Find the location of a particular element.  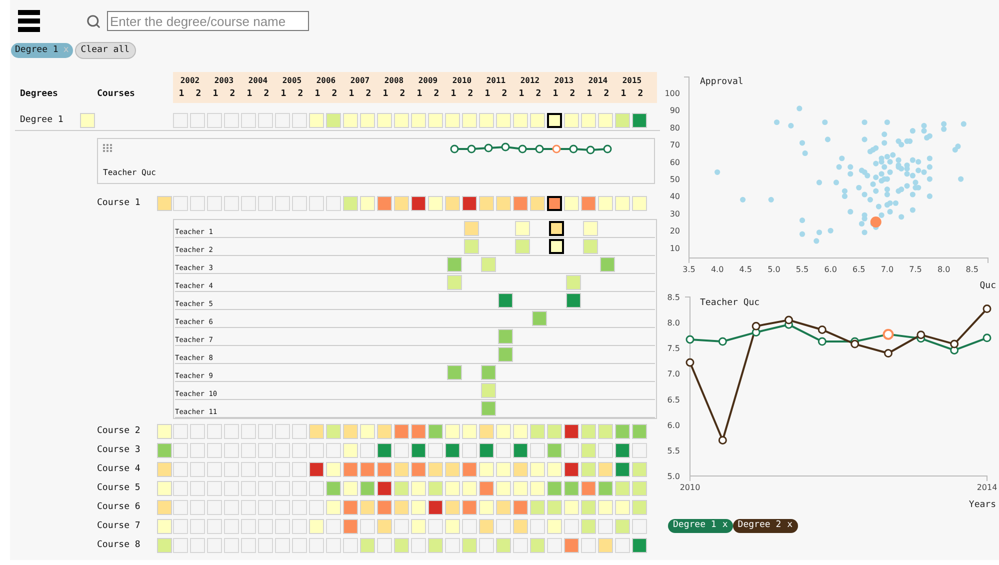

year-label: 2008 is located at coordinates (394, 81).